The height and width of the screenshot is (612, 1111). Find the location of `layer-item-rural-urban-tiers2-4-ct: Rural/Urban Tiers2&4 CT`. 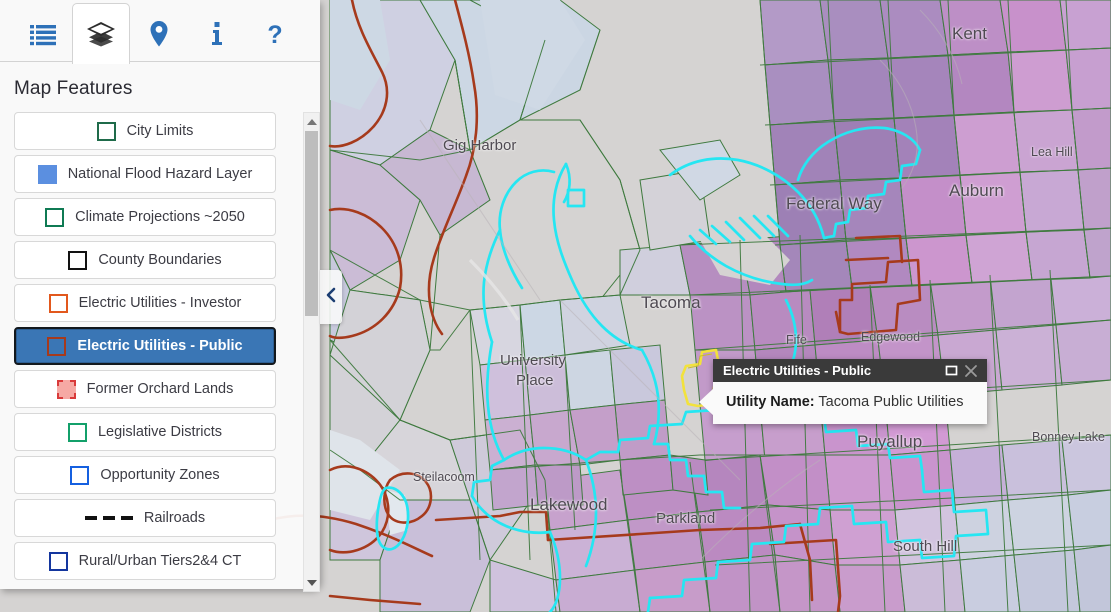

layer-item-rural-urban-tiers2-4-ct: Rural/Urban Tiers2&4 CT is located at coordinates (145, 561).